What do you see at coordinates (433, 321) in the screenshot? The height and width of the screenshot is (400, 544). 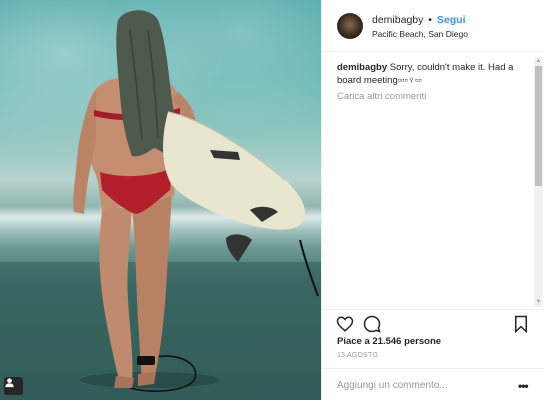 I see `action-bar` at bounding box center [433, 321].